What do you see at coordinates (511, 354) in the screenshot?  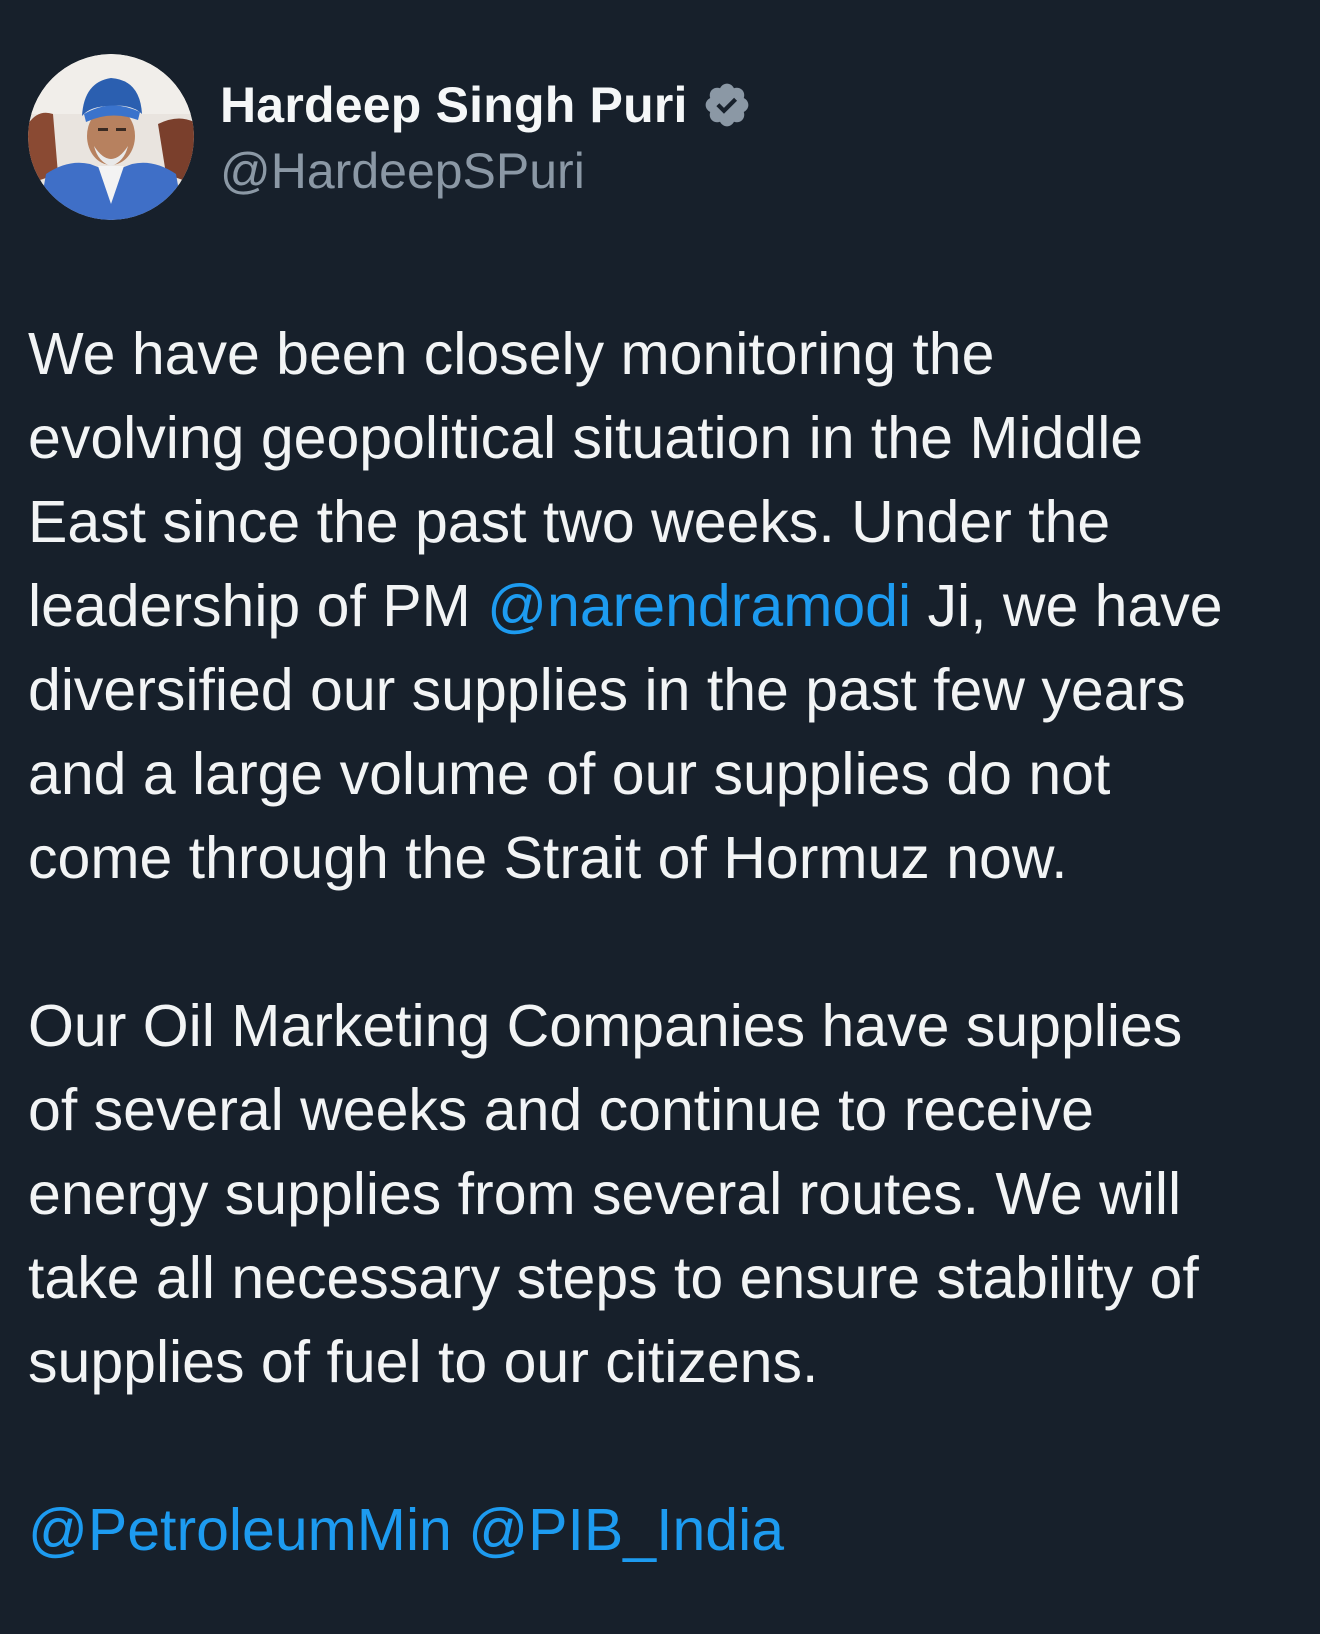 I see `text-line: We have been closely monitoring the` at bounding box center [511, 354].